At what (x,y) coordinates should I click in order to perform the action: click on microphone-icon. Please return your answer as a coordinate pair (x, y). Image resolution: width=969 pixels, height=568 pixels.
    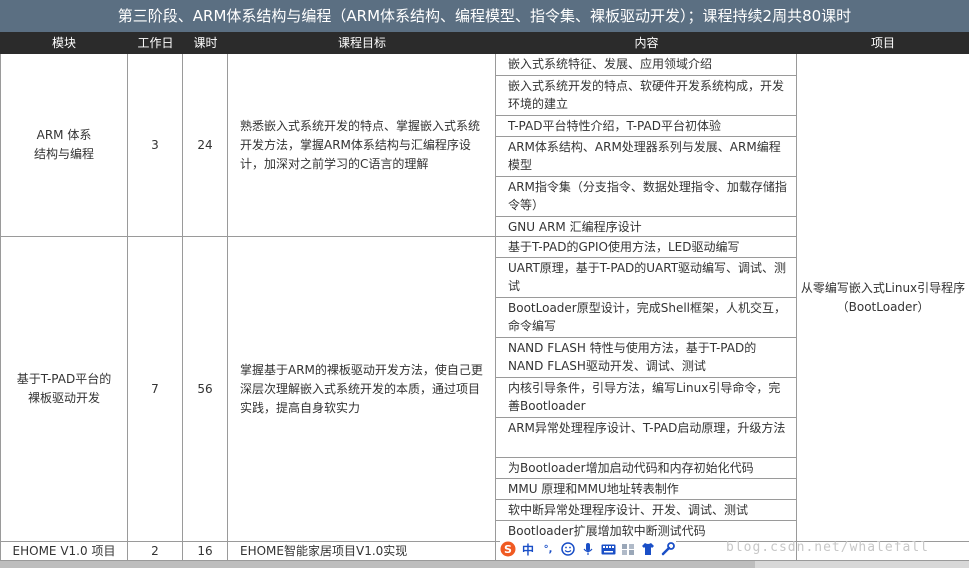
    Looking at the image, I should click on (588, 549).